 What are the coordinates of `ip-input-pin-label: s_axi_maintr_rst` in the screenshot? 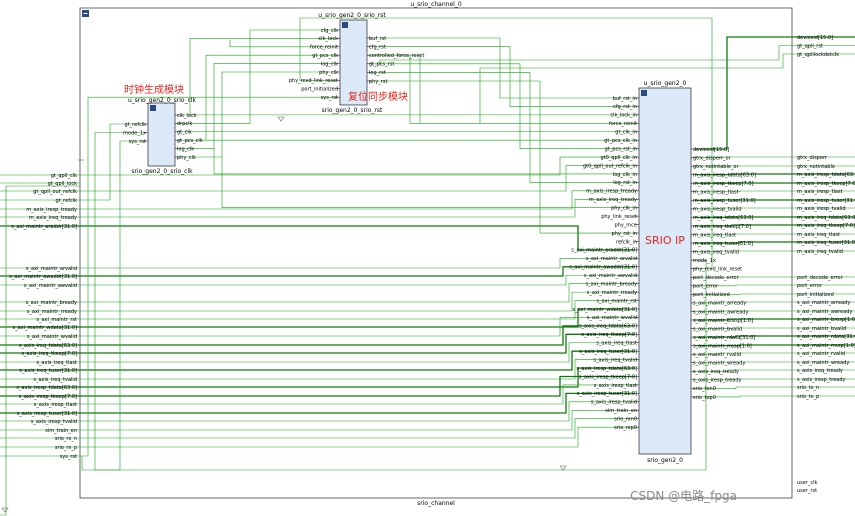 It's located at (616, 301).